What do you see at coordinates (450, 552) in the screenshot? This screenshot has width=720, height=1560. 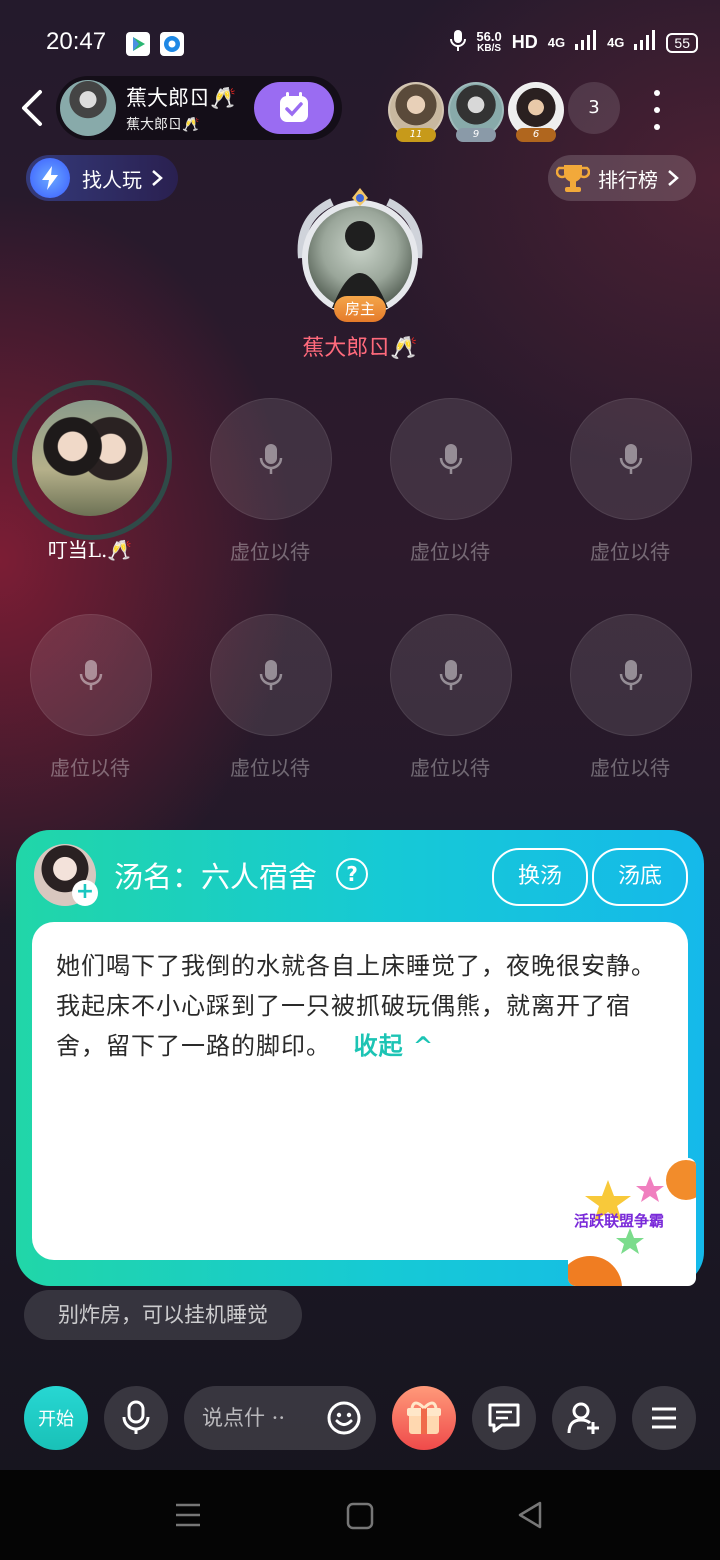 I see `seat-3-label: 虚位以待` at bounding box center [450, 552].